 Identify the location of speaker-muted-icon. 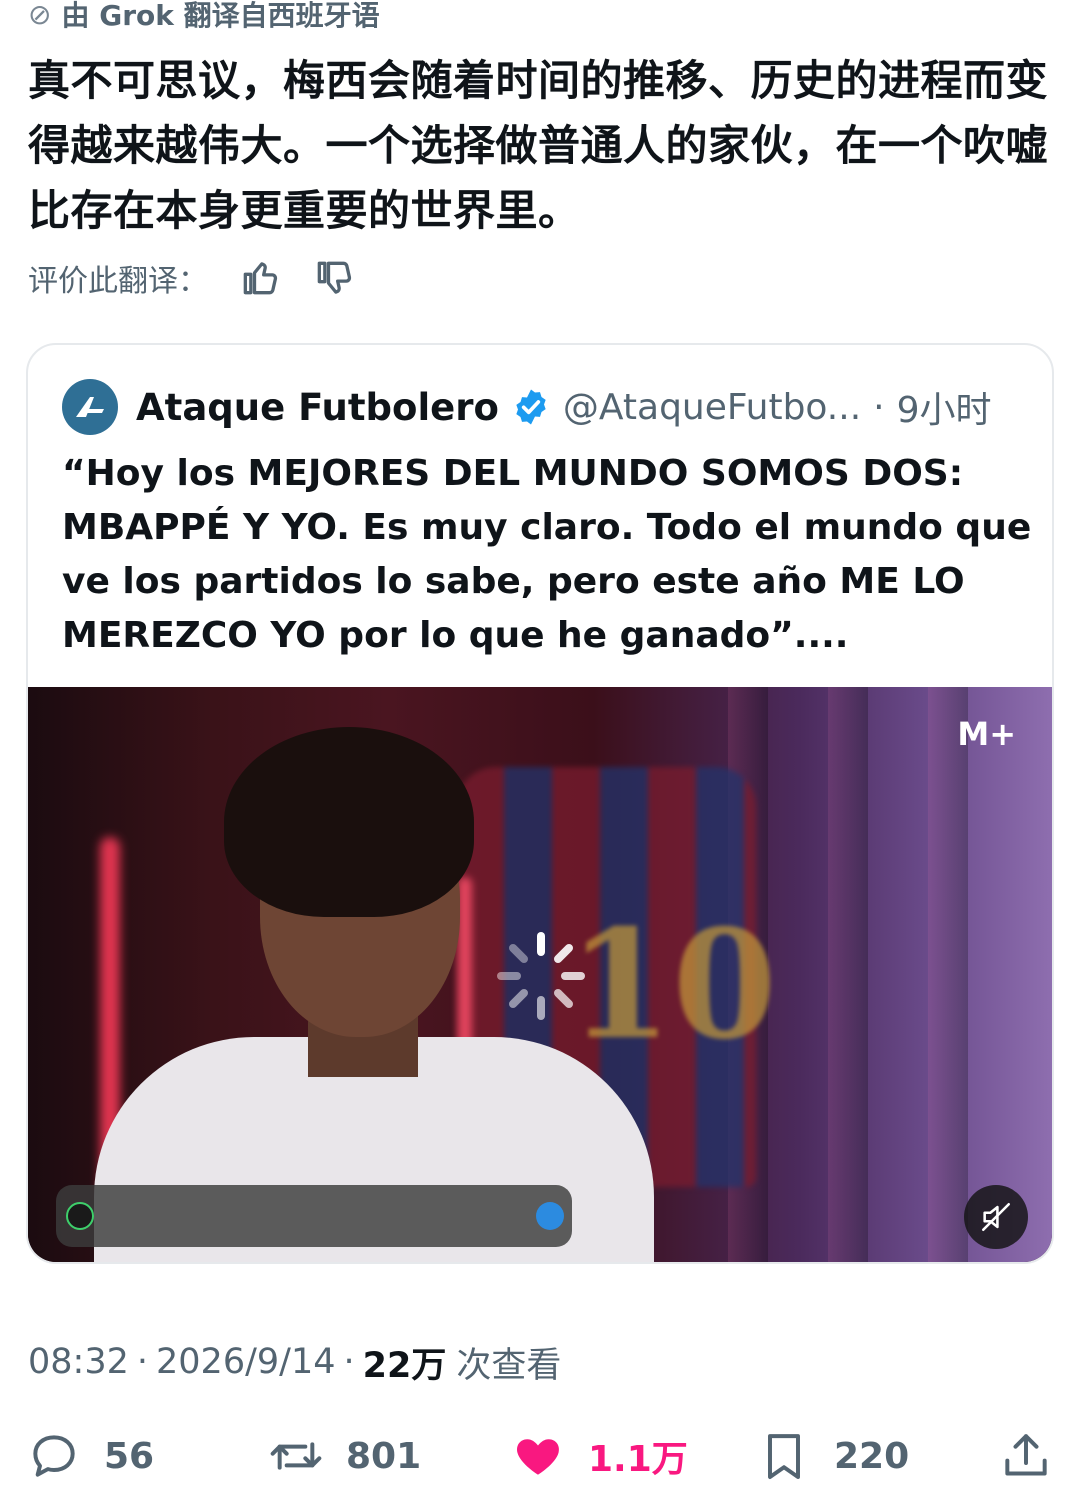
(996, 1217).